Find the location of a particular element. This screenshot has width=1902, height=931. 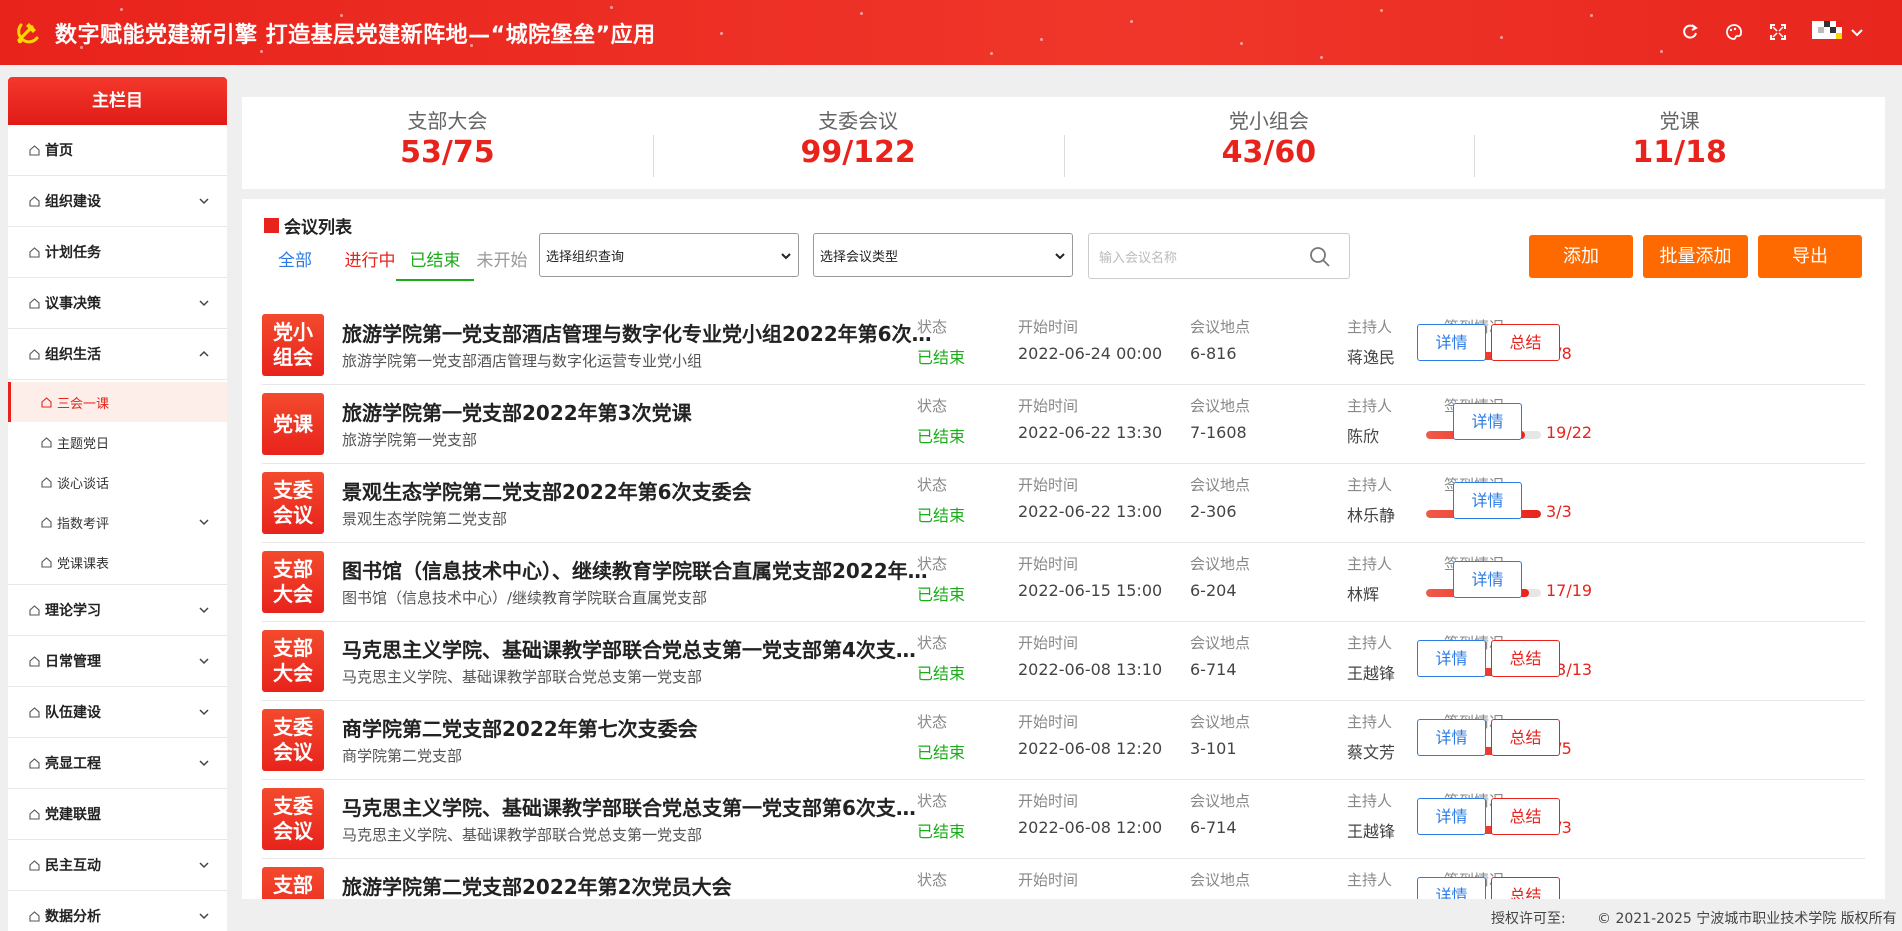

meeting-type-label: 党小组会 is located at coordinates (293, 344).